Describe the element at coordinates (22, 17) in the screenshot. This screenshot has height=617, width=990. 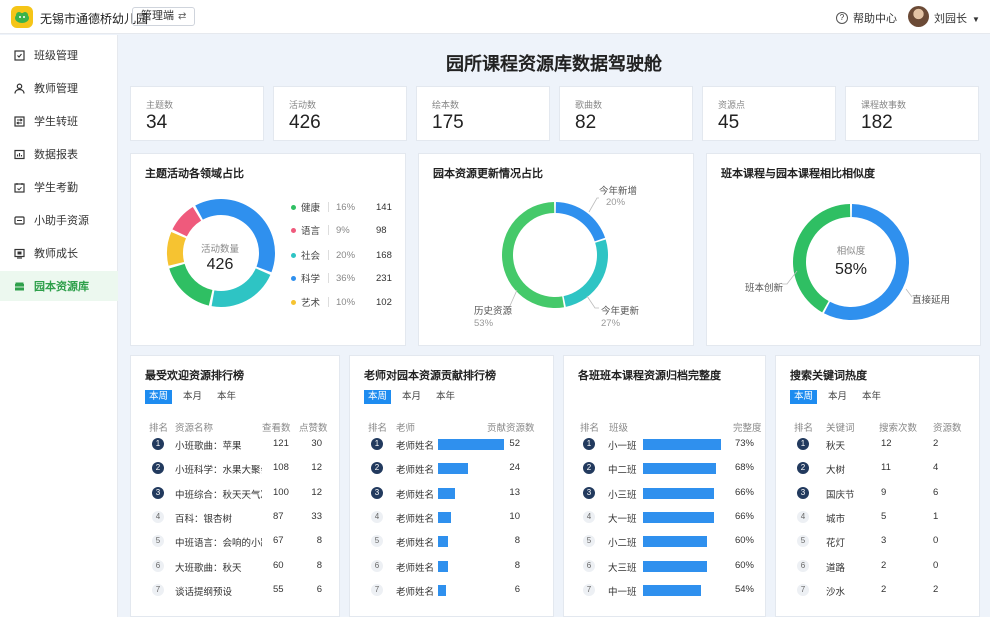
I see `school-logo-icon` at that location.